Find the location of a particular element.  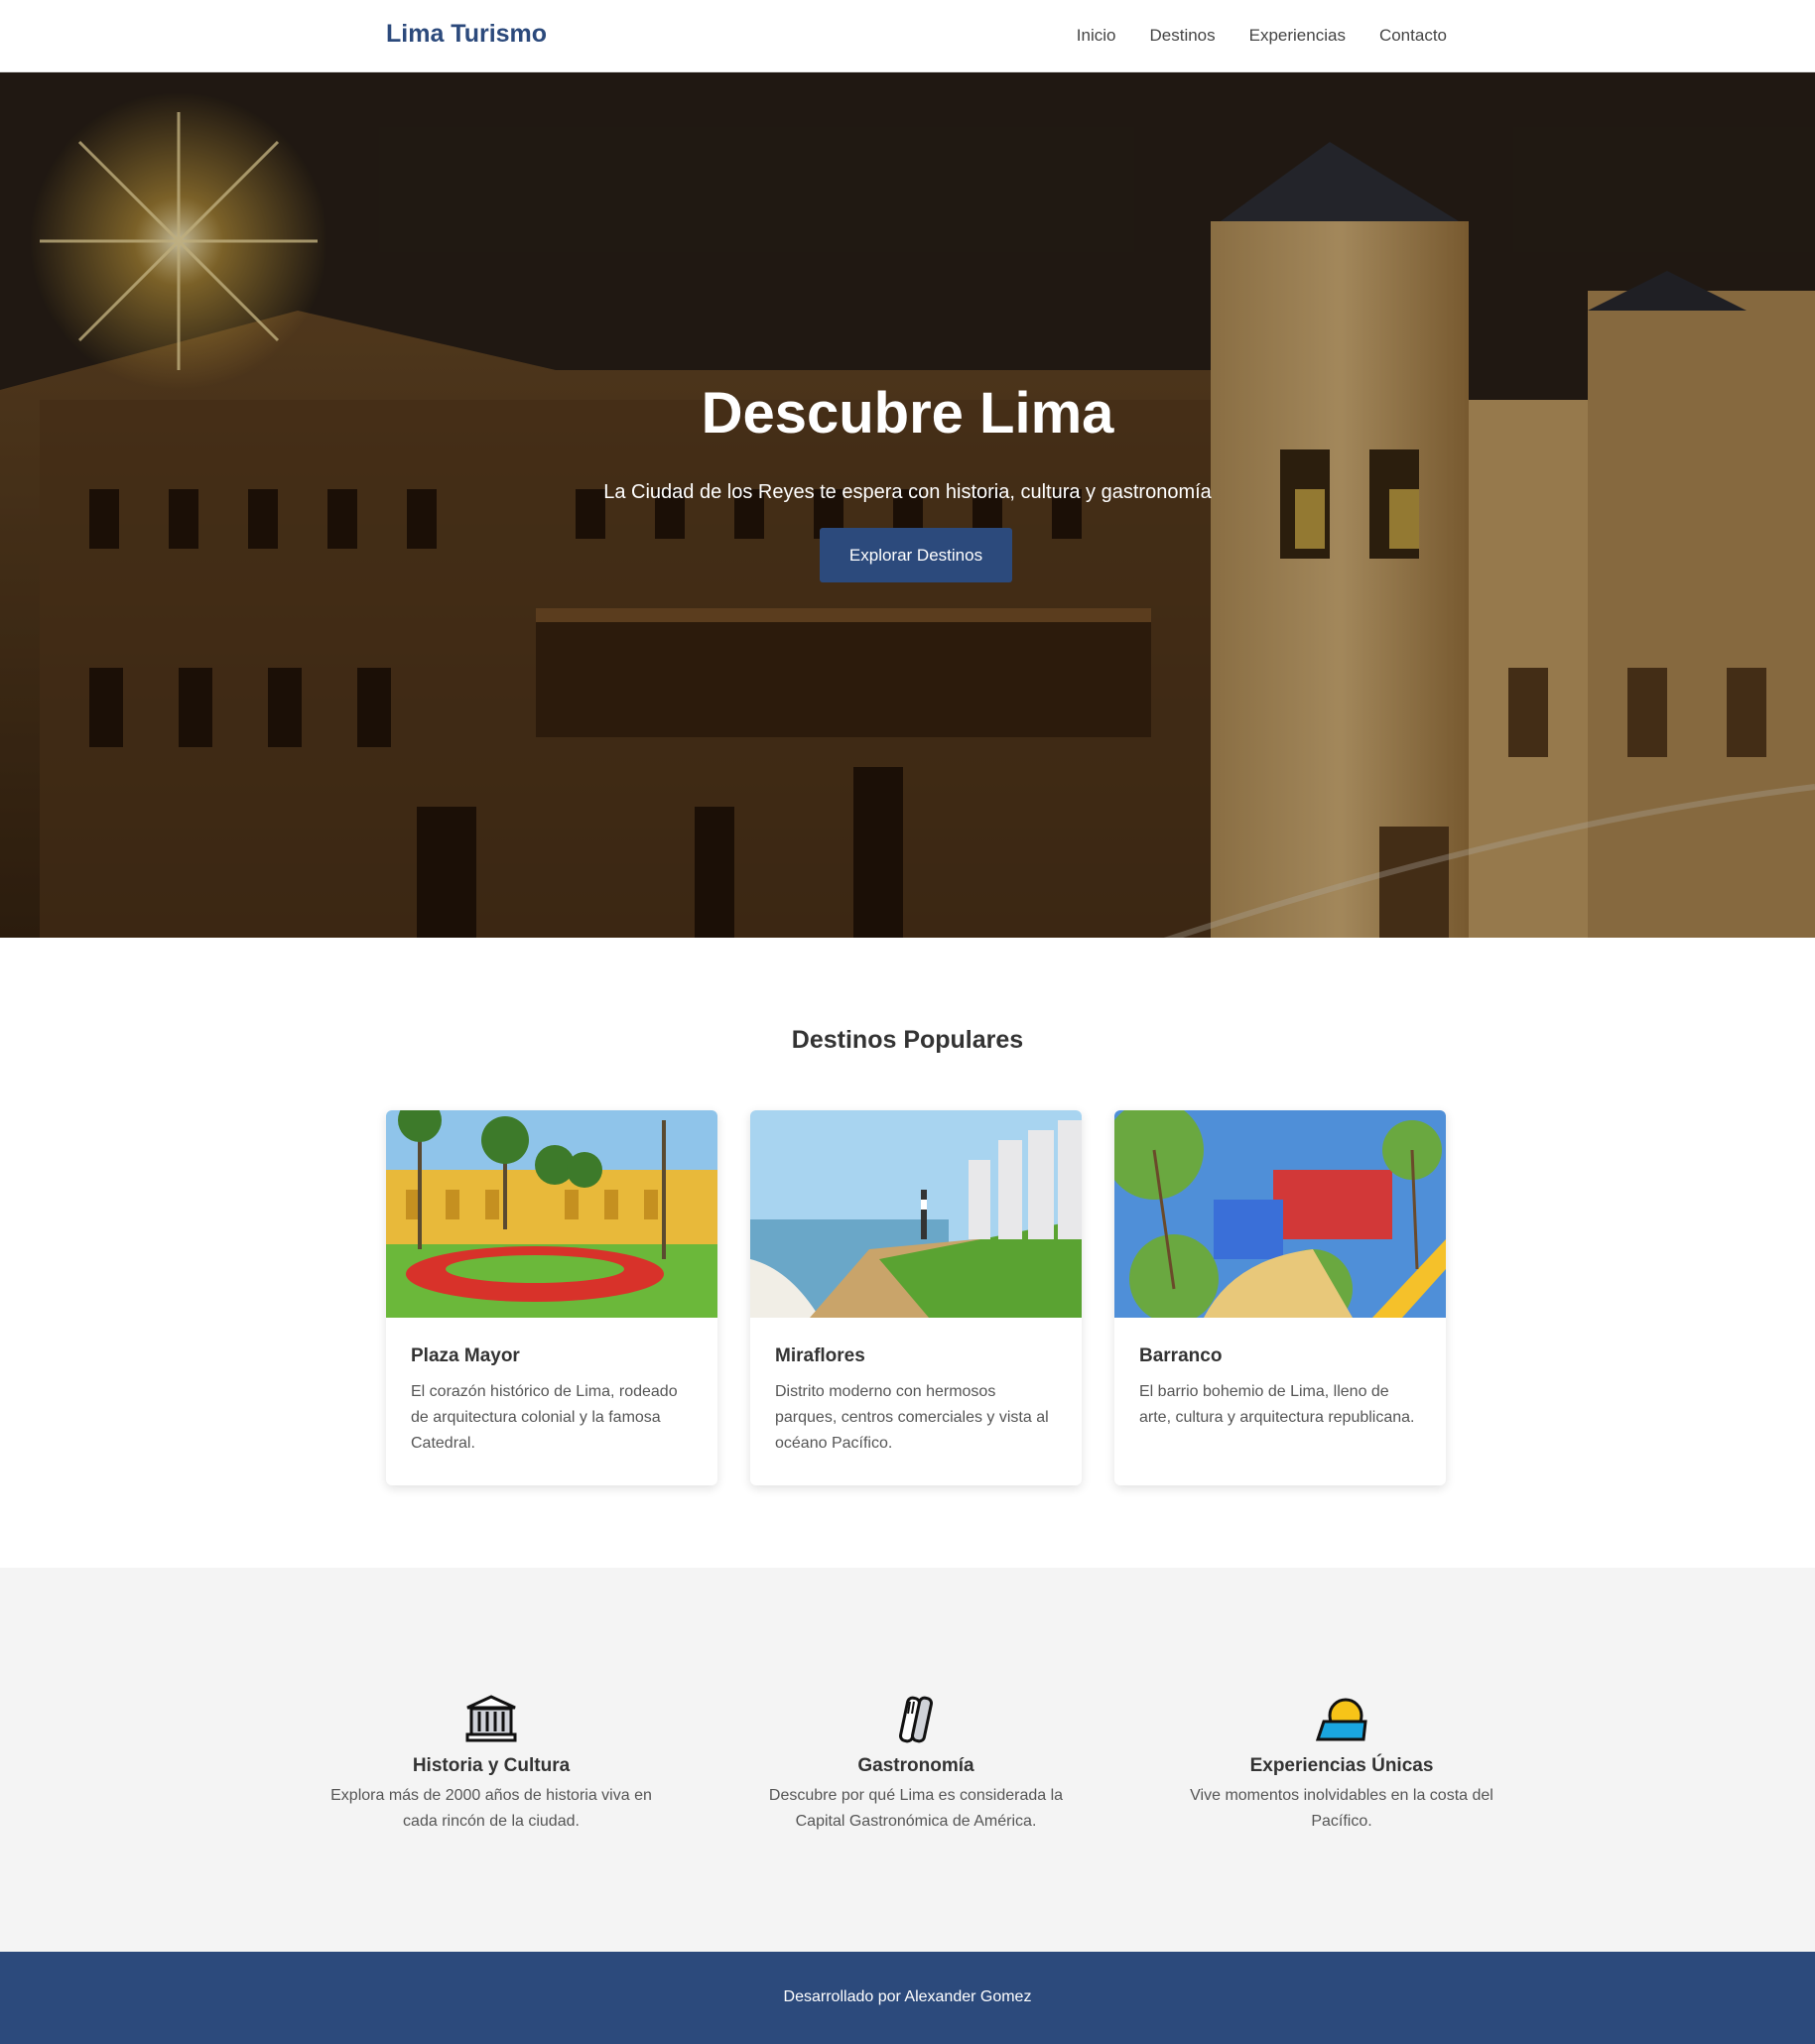

nav-link-destinos: Destinos is located at coordinates (1182, 36).